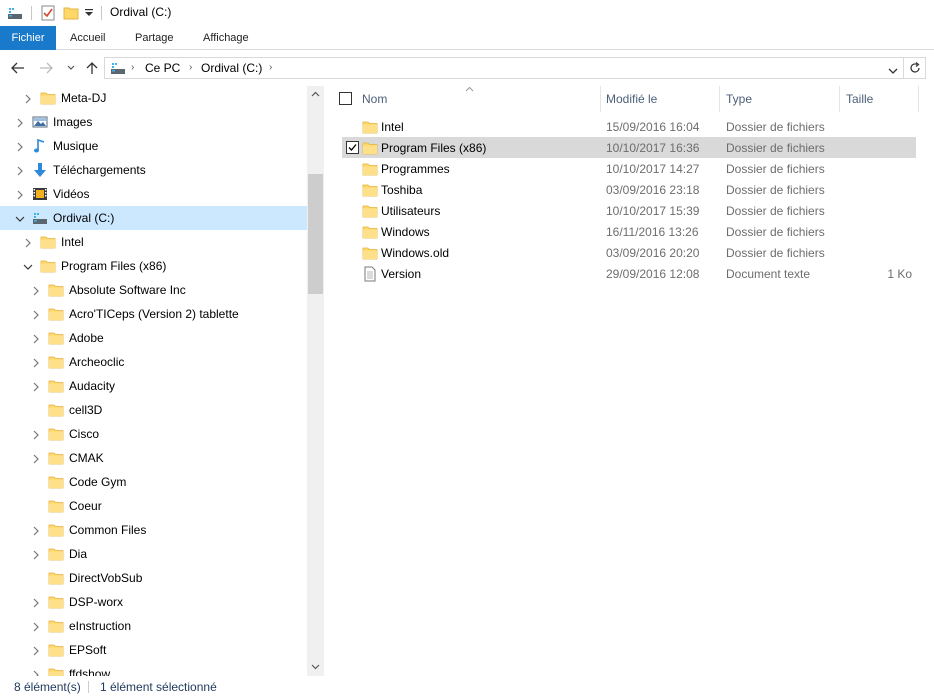  What do you see at coordinates (28, 38) in the screenshot?
I see `tab-fichier: Fichier` at bounding box center [28, 38].